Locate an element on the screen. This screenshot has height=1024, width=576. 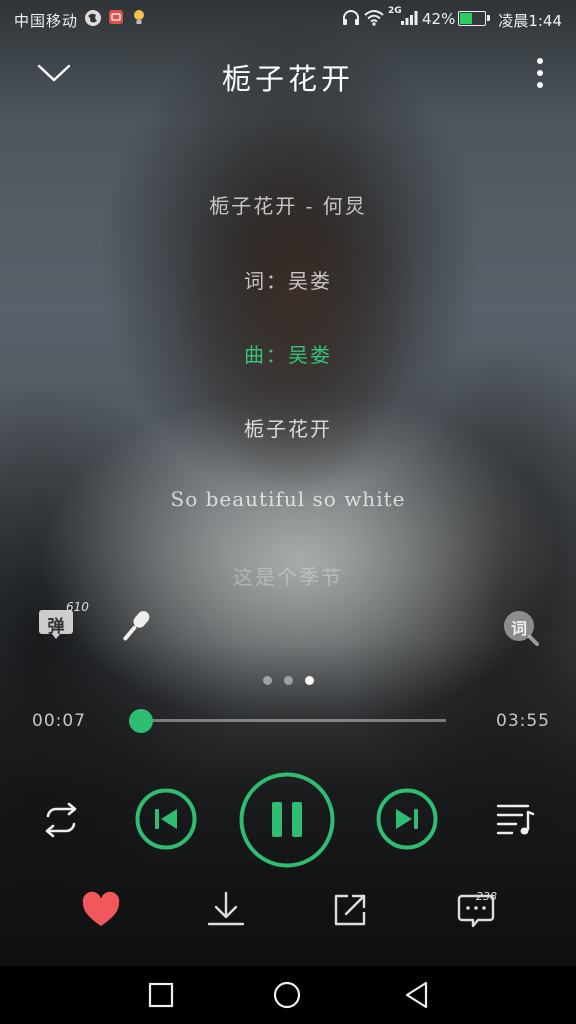
page-dot-active is located at coordinates (309, 680).